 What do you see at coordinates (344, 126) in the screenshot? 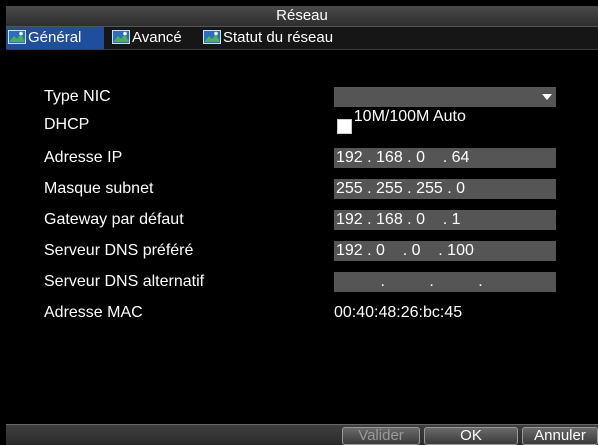
I see `dhcp-checkbox` at bounding box center [344, 126].